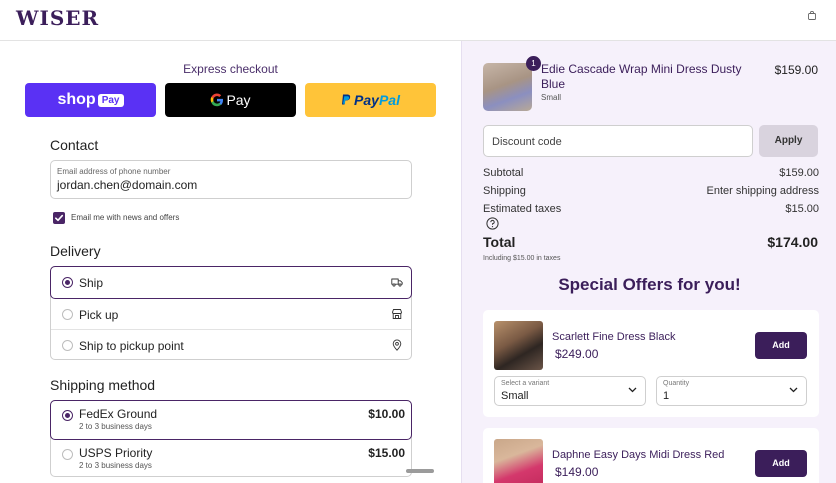  Describe the element at coordinates (799, 173) in the screenshot. I see `subtotal-value: $159.00` at that location.